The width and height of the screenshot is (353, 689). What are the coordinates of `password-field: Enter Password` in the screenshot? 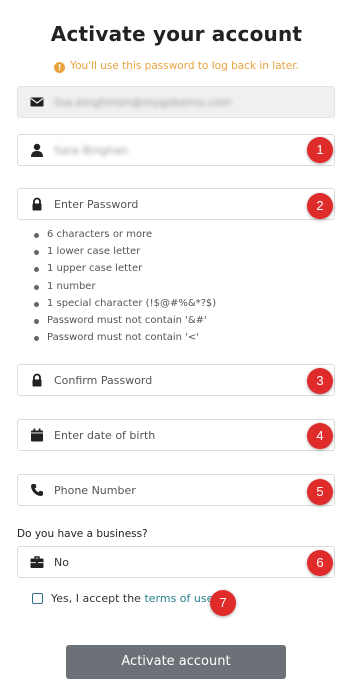 It's located at (176, 204).